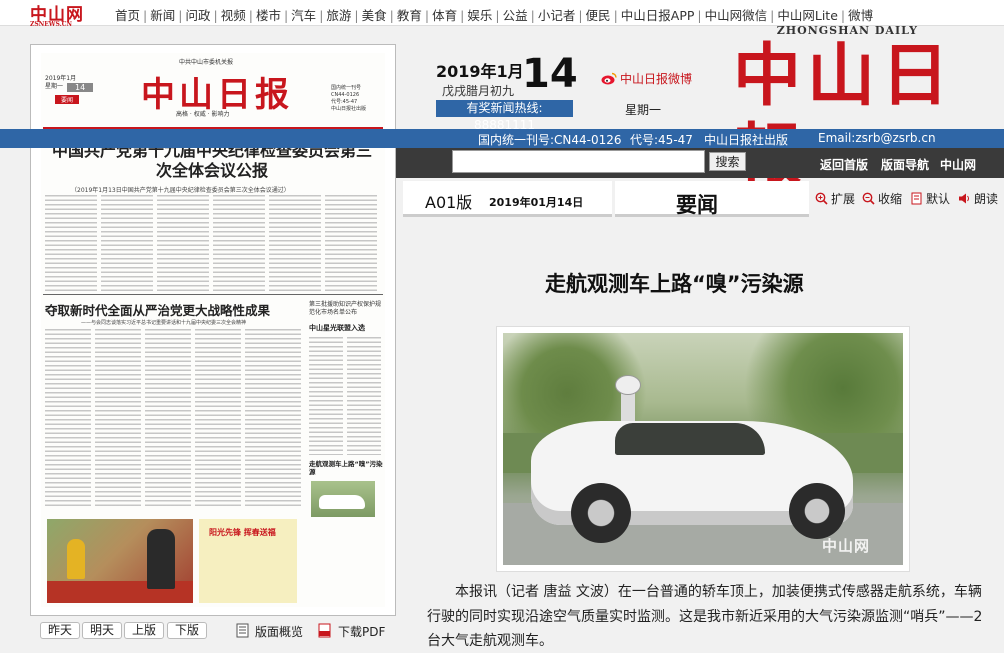  What do you see at coordinates (703, 449) in the screenshot?
I see `article-photo` at bounding box center [703, 449].